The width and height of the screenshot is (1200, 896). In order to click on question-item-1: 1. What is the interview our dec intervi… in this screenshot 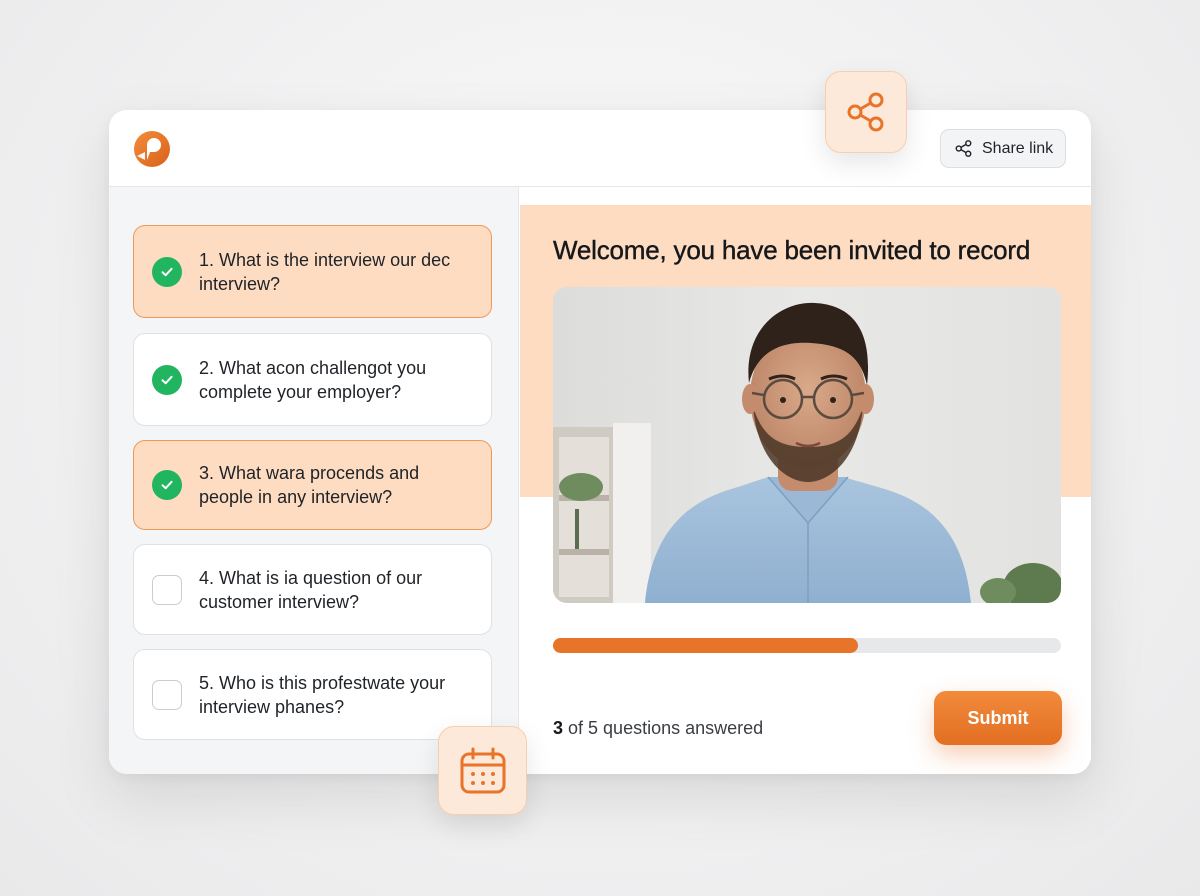, I will do `click(312, 271)`.